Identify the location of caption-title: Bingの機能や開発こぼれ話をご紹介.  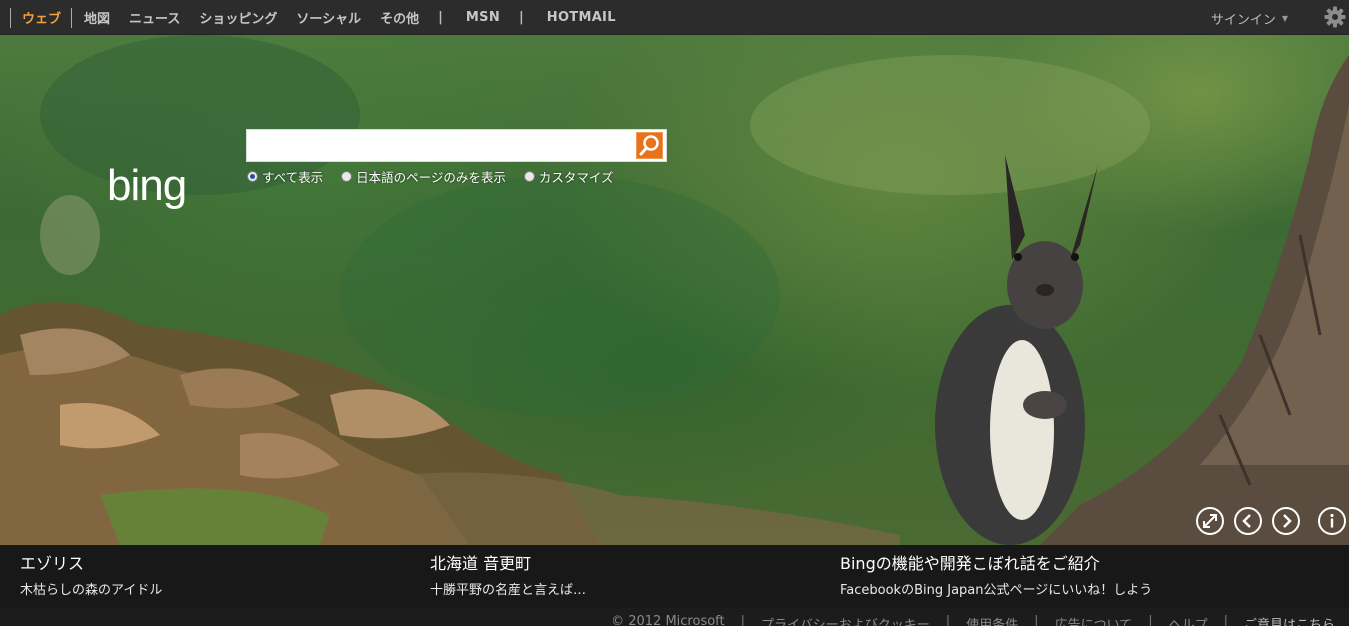
(970, 563).